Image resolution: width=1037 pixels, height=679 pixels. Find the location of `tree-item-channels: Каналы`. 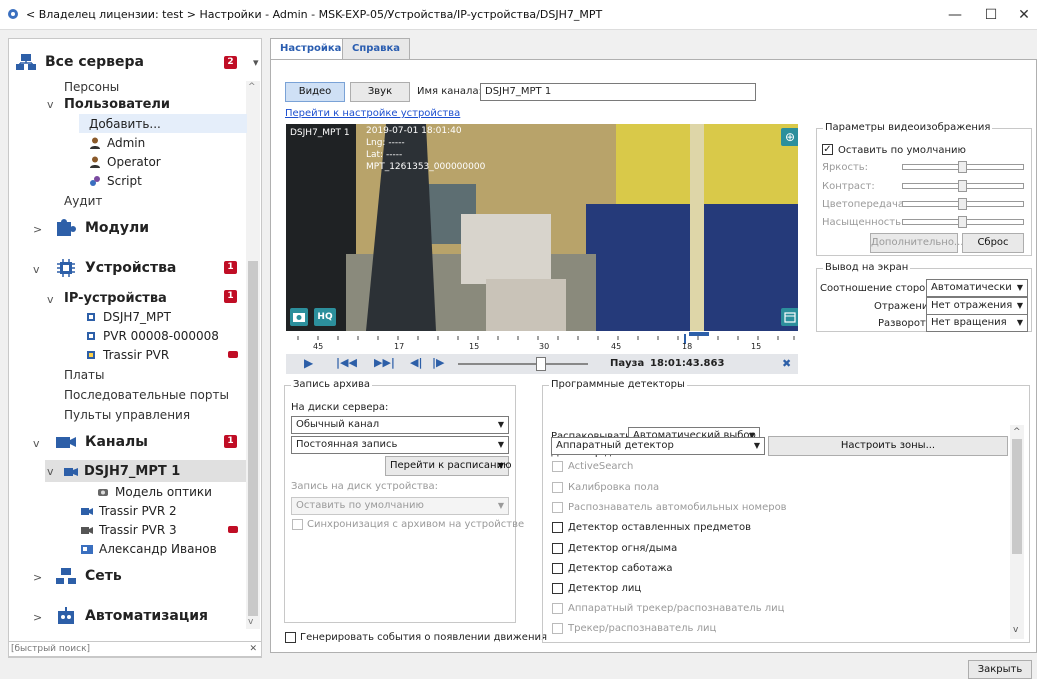

tree-item-channels: Каналы is located at coordinates (101, 442).